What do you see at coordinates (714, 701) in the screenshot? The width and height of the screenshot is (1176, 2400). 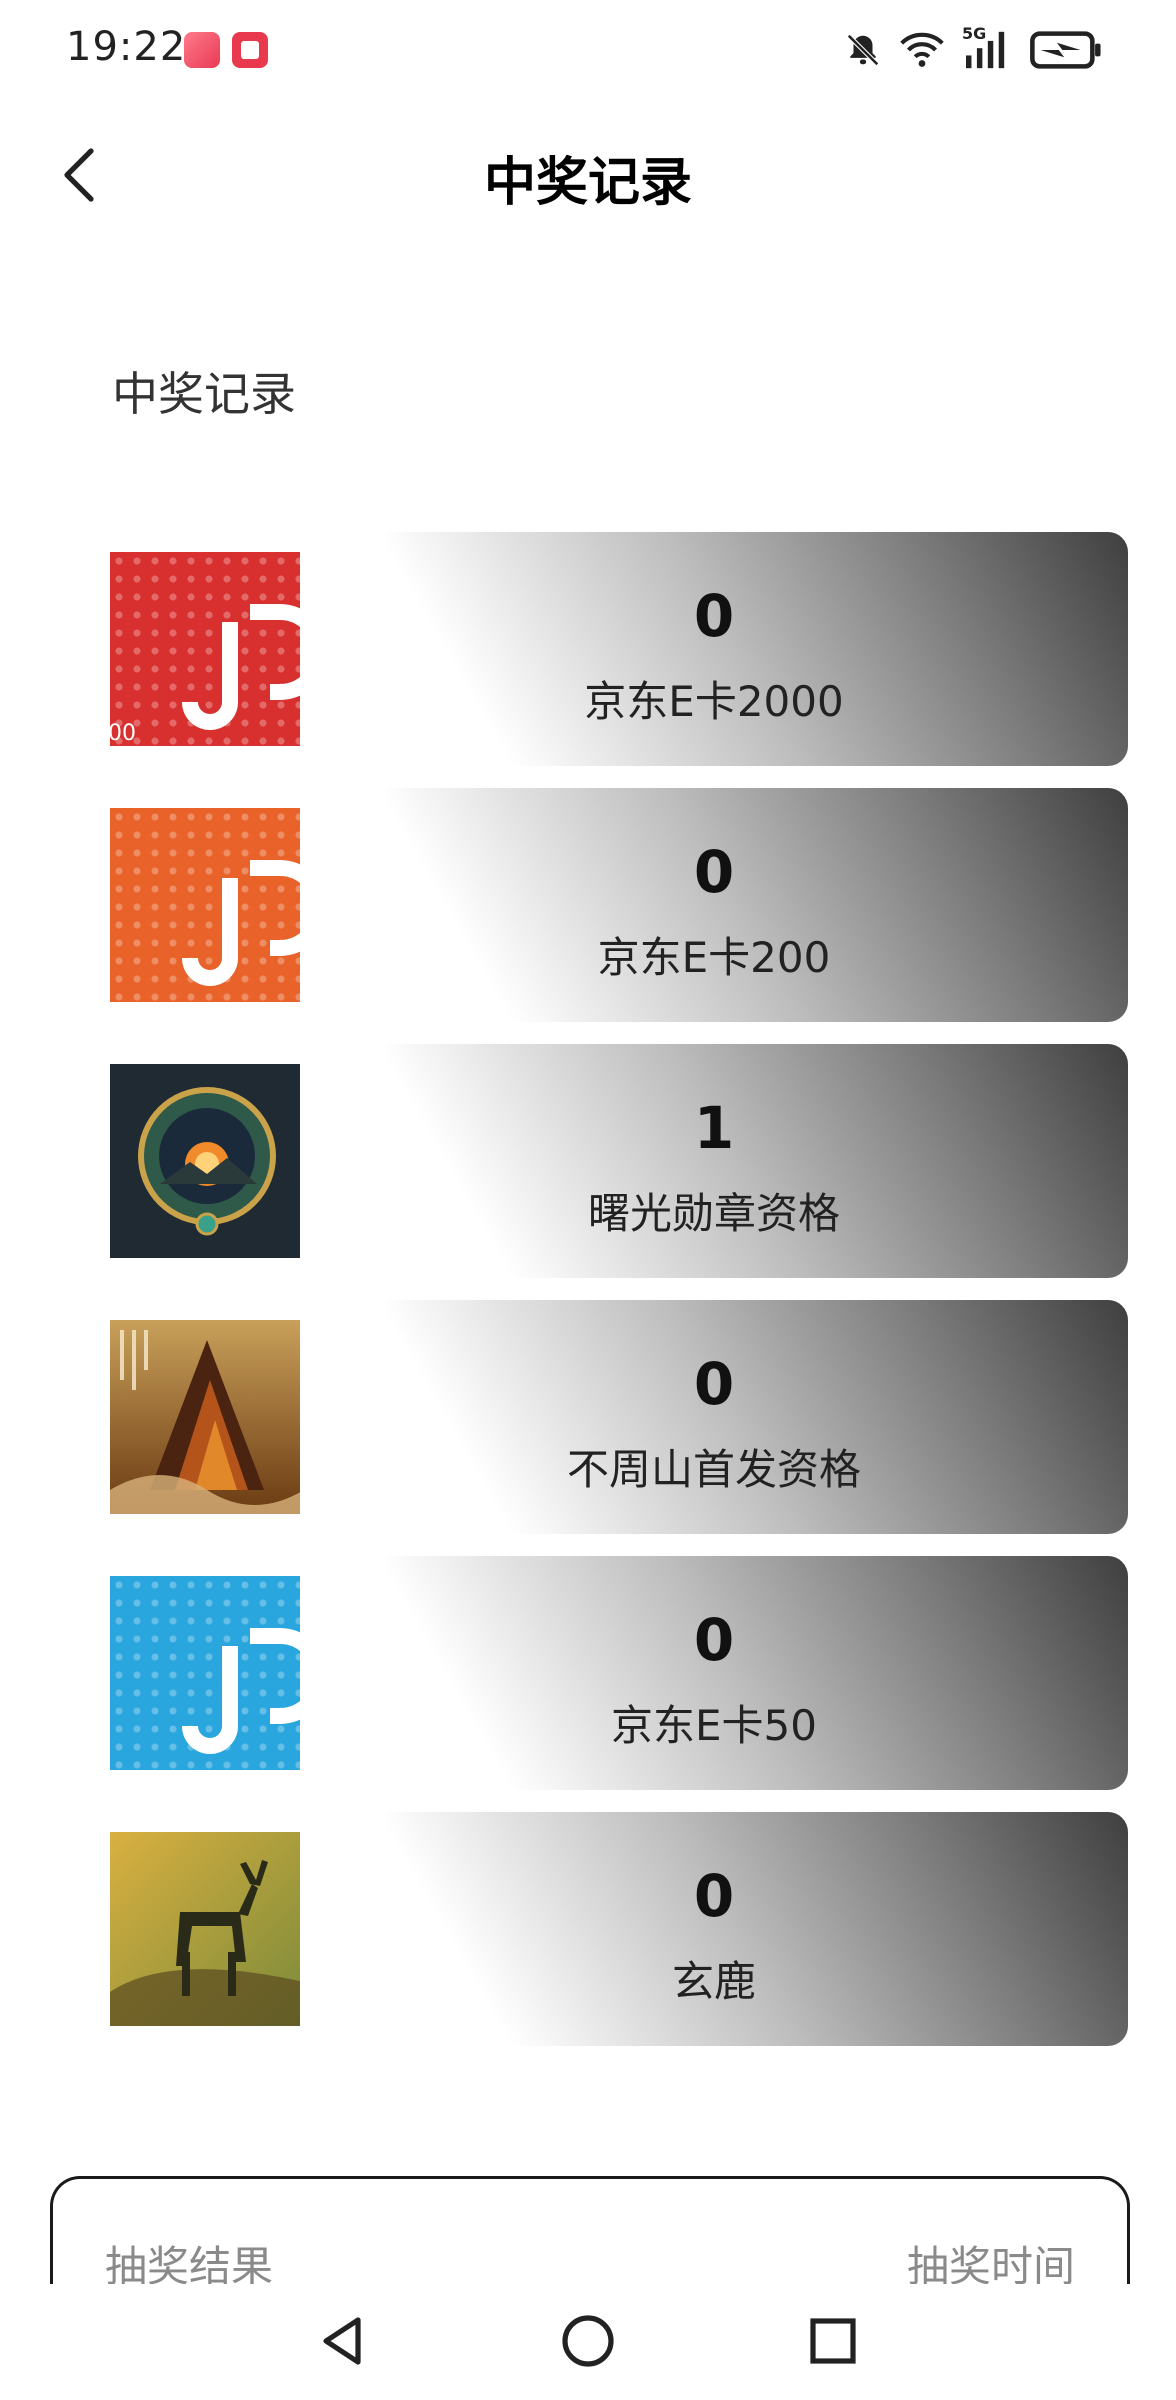 I see `prize-name: 京东E卡2000` at bounding box center [714, 701].